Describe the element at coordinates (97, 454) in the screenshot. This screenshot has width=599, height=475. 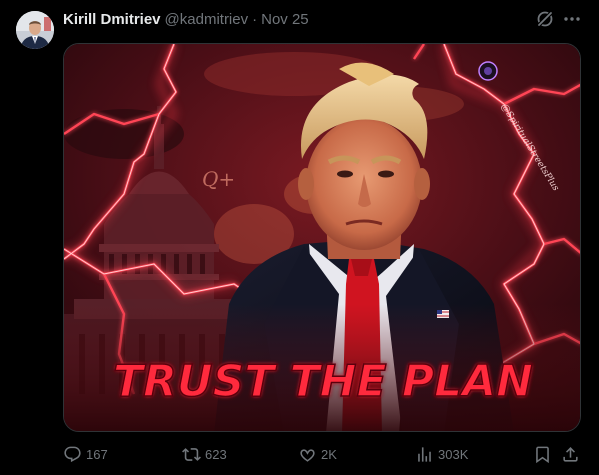
I see `reply-count: 167` at that location.